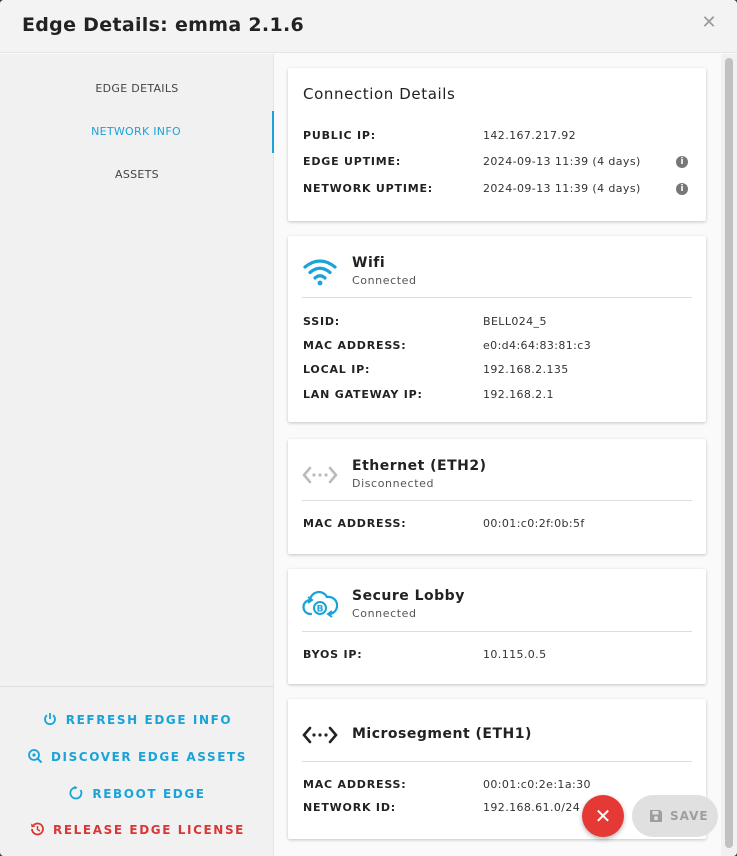  I want to click on release-edge-license-button: RELEASE EDGE LICENSE, so click(137, 830).